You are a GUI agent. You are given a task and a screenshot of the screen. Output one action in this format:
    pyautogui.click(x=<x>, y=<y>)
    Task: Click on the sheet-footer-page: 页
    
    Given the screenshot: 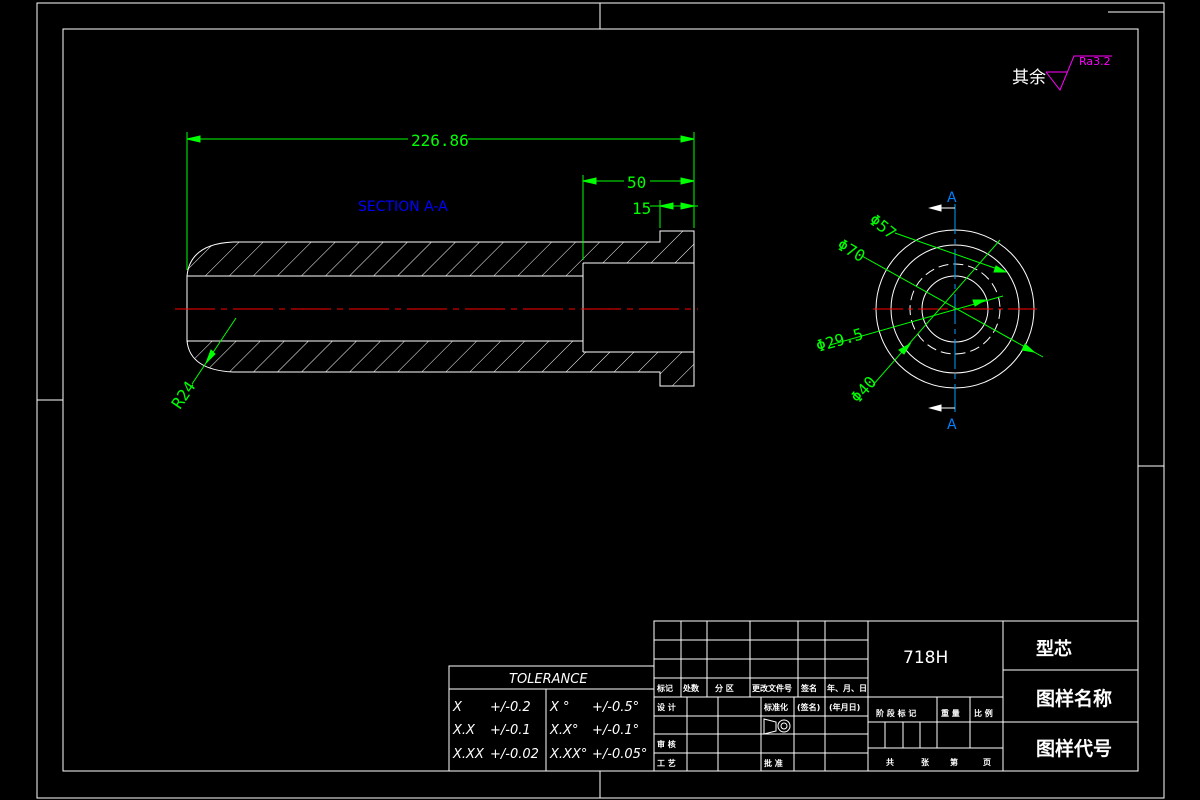 What is the action you would take?
    pyautogui.click(x=987, y=762)
    